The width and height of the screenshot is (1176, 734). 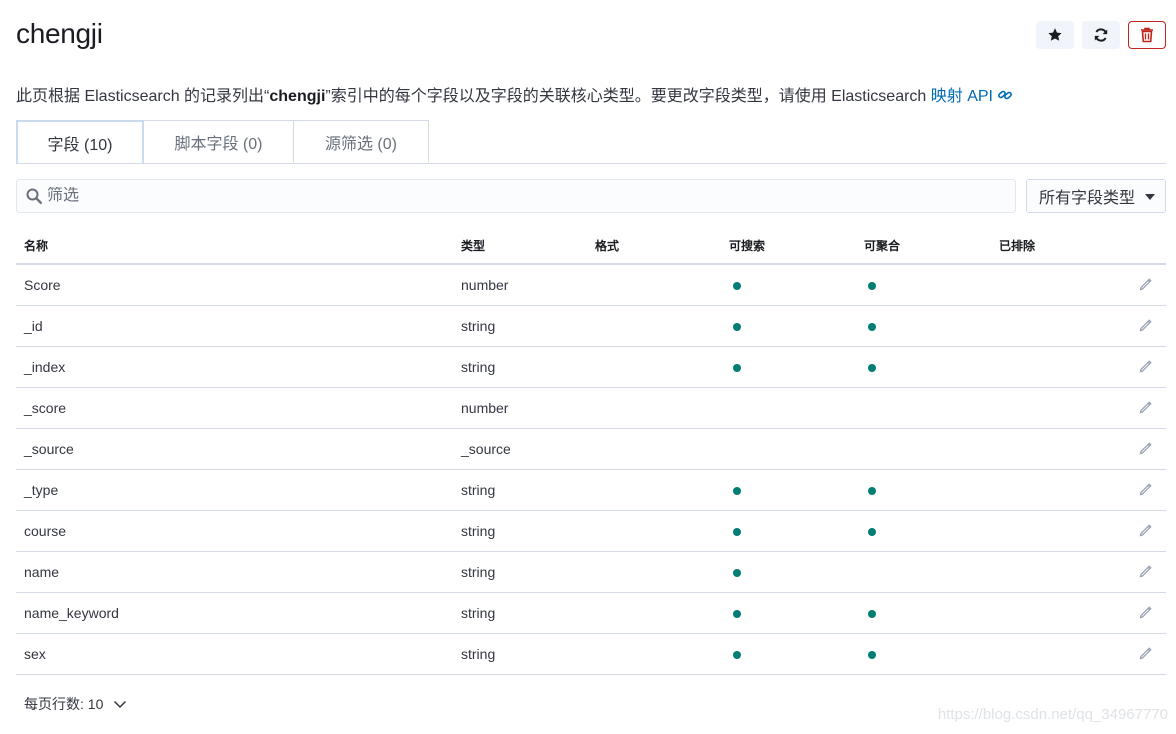 What do you see at coordinates (234, 246) in the screenshot?
I see `column-header-name: 名称` at bounding box center [234, 246].